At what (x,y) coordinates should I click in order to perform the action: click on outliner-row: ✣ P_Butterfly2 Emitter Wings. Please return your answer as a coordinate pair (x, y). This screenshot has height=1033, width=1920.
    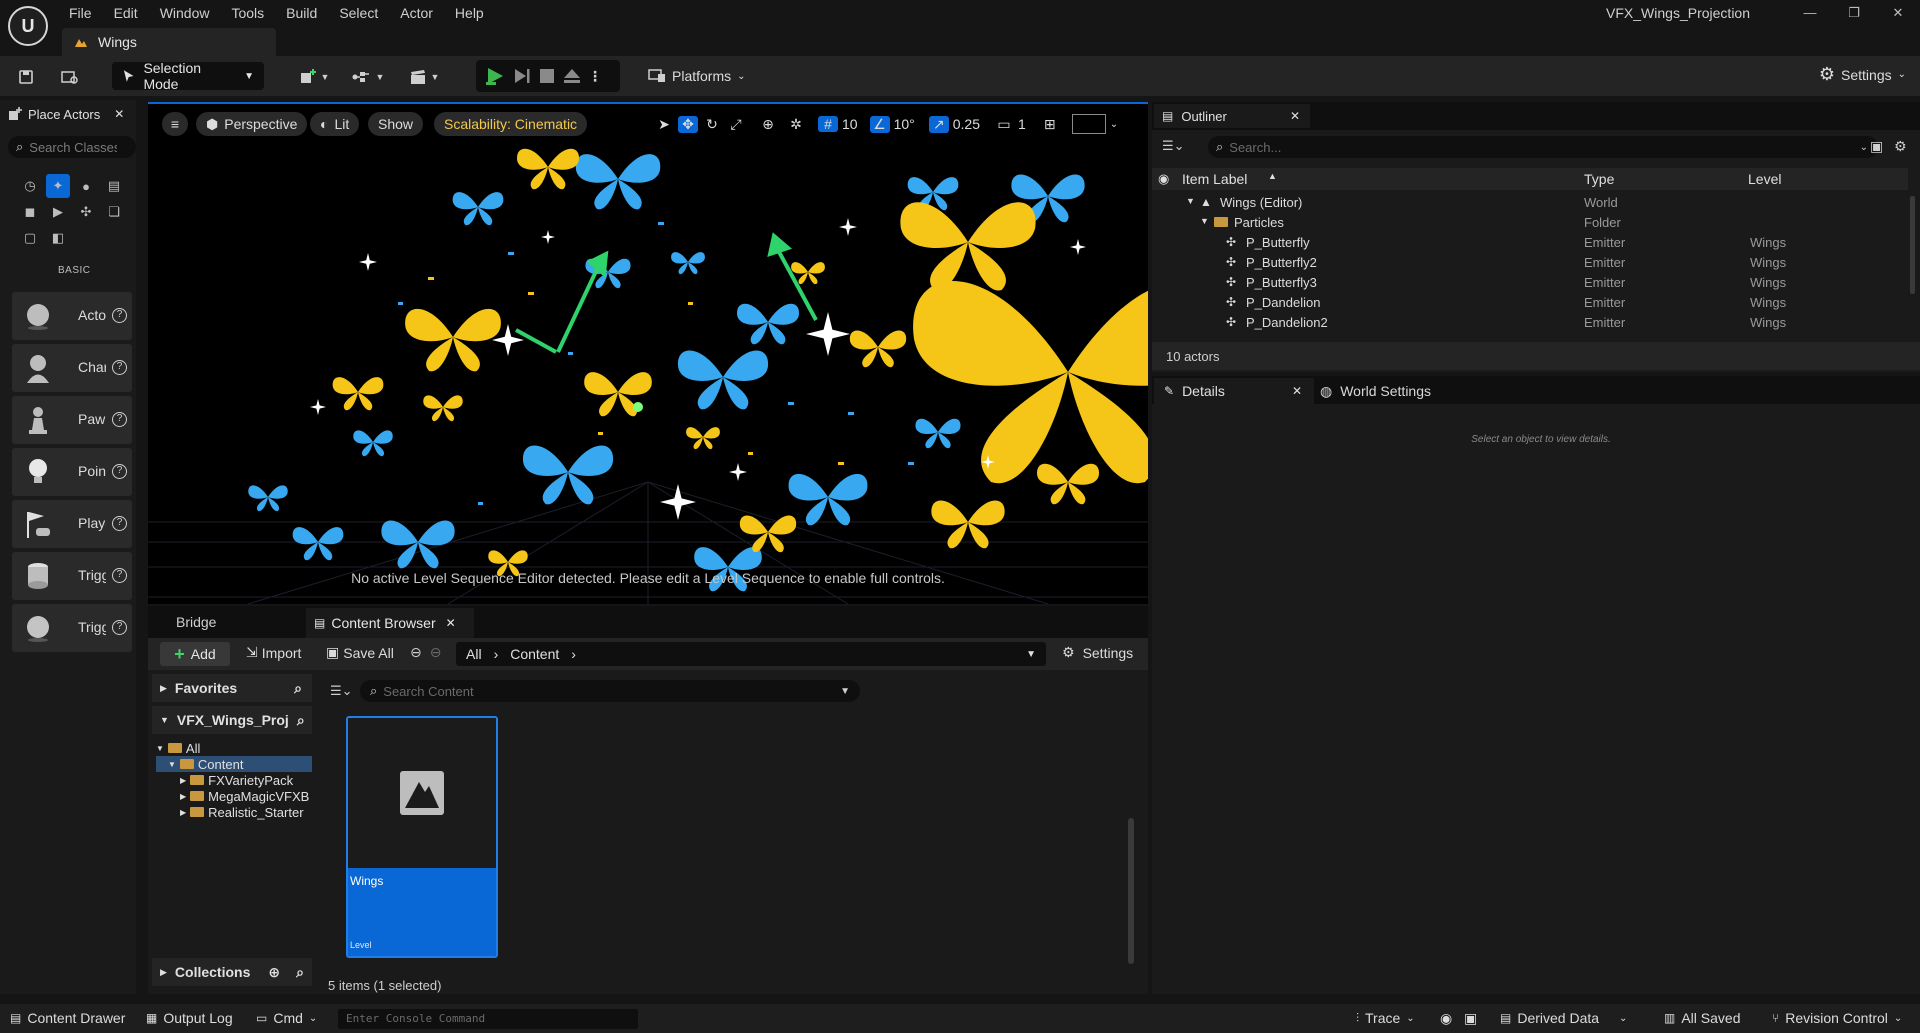
    Looking at the image, I should click on (1530, 263).